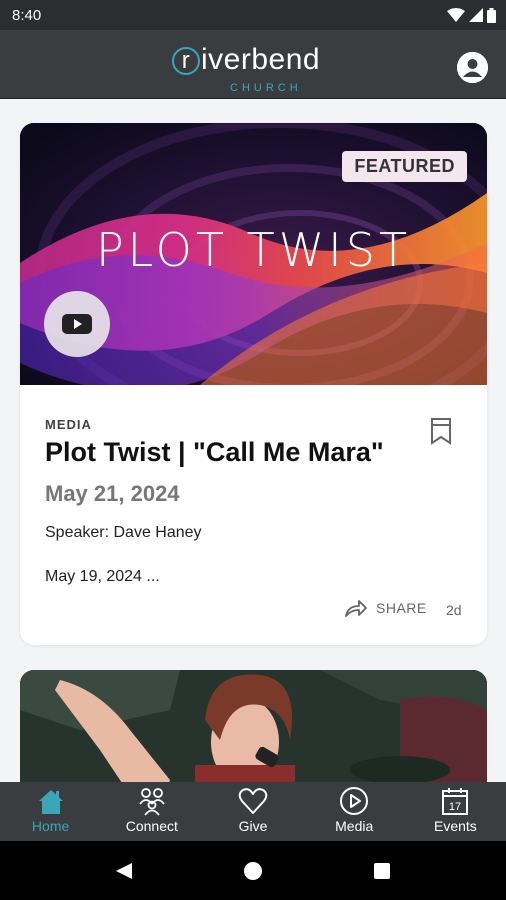  I want to click on bookmark-button, so click(441, 433).